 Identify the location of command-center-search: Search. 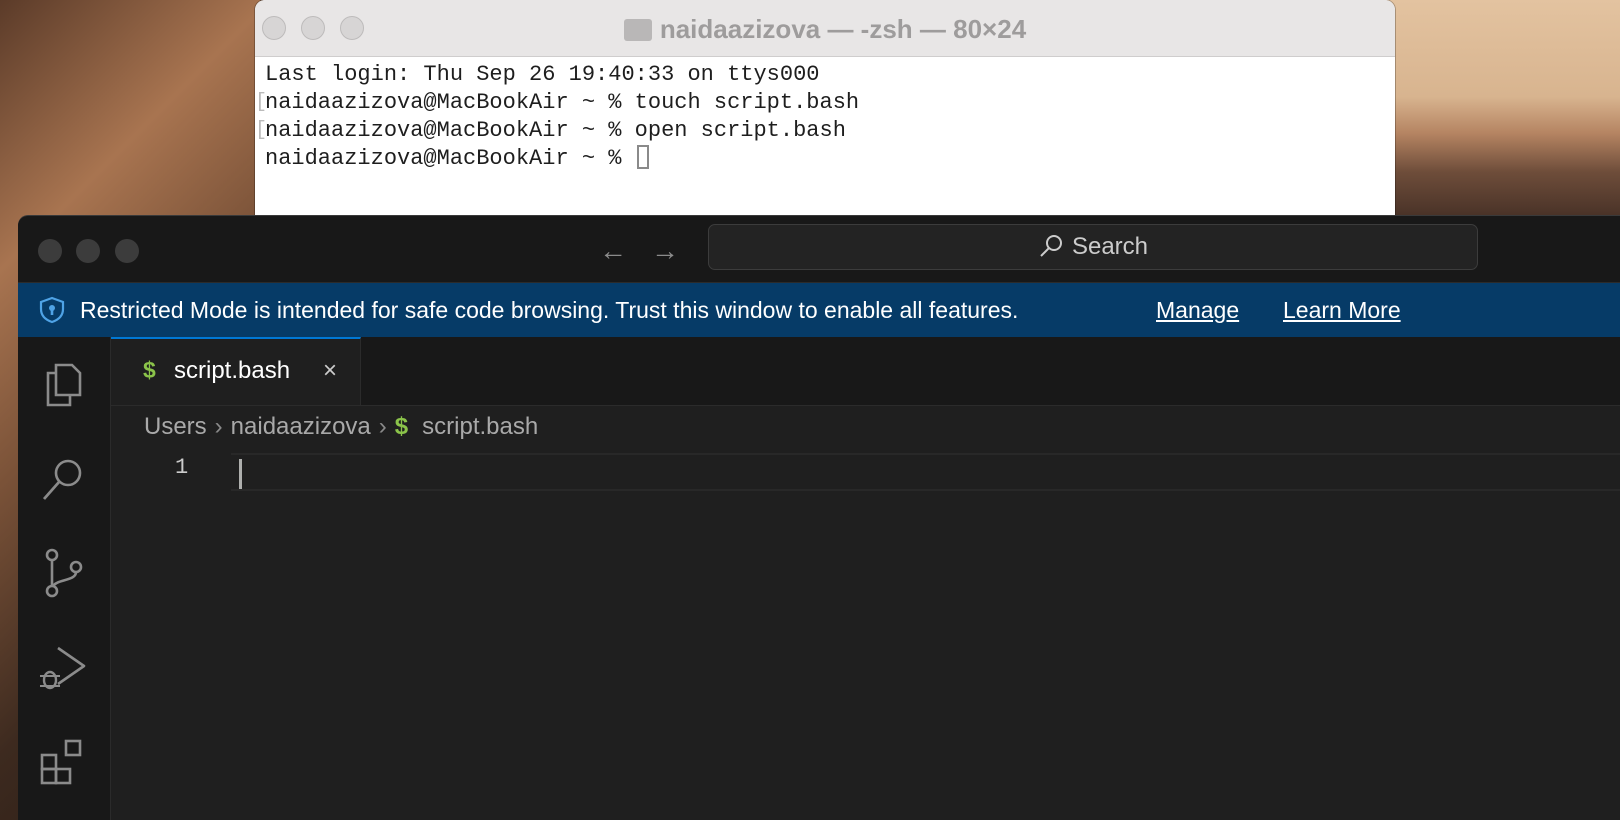
(1093, 247).